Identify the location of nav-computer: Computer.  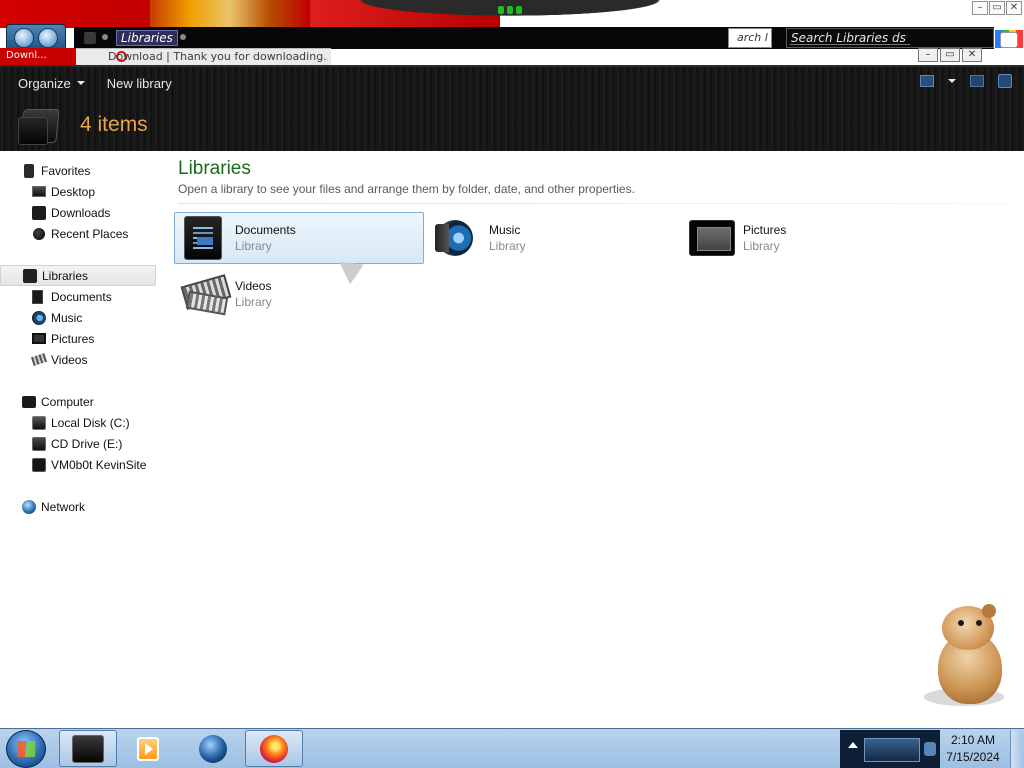
(47, 401).